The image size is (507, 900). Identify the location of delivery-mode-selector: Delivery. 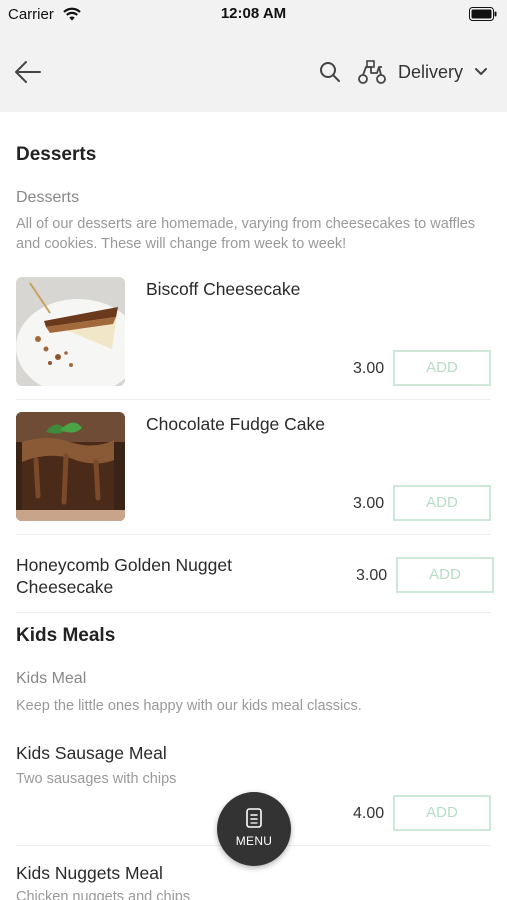
(430, 72).